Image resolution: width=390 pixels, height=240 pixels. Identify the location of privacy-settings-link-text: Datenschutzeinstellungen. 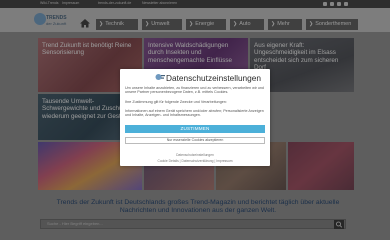
(195, 155).